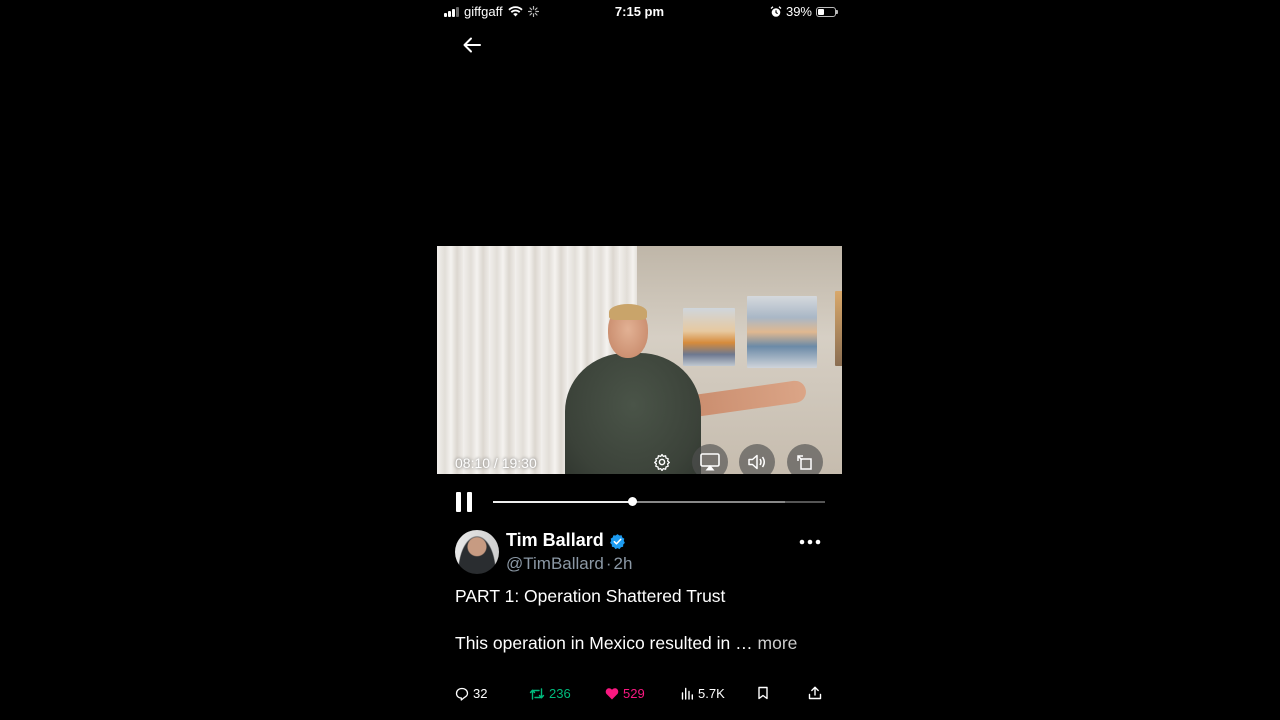 The width and height of the screenshot is (1280, 720). What do you see at coordinates (659, 502) in the screenshot?
I see `progress-bar` at bounding box center [659, 502].